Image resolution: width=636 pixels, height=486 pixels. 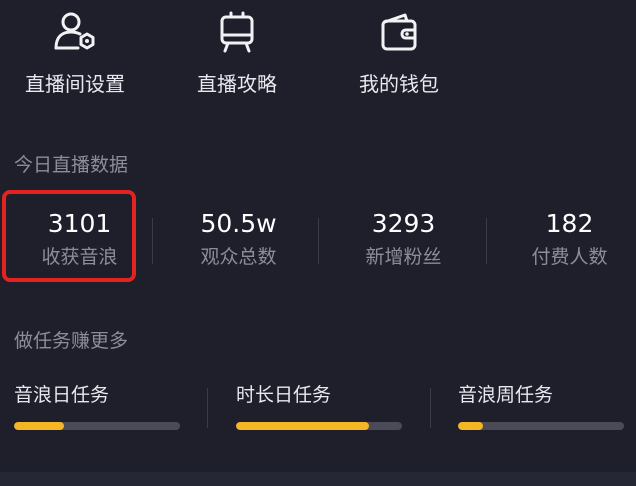 What do you see at coordinates (238, 241) in the screenshot?
I see `stat-total-viewers: 50.5w 观众总数` at bounding box center [238, 241].